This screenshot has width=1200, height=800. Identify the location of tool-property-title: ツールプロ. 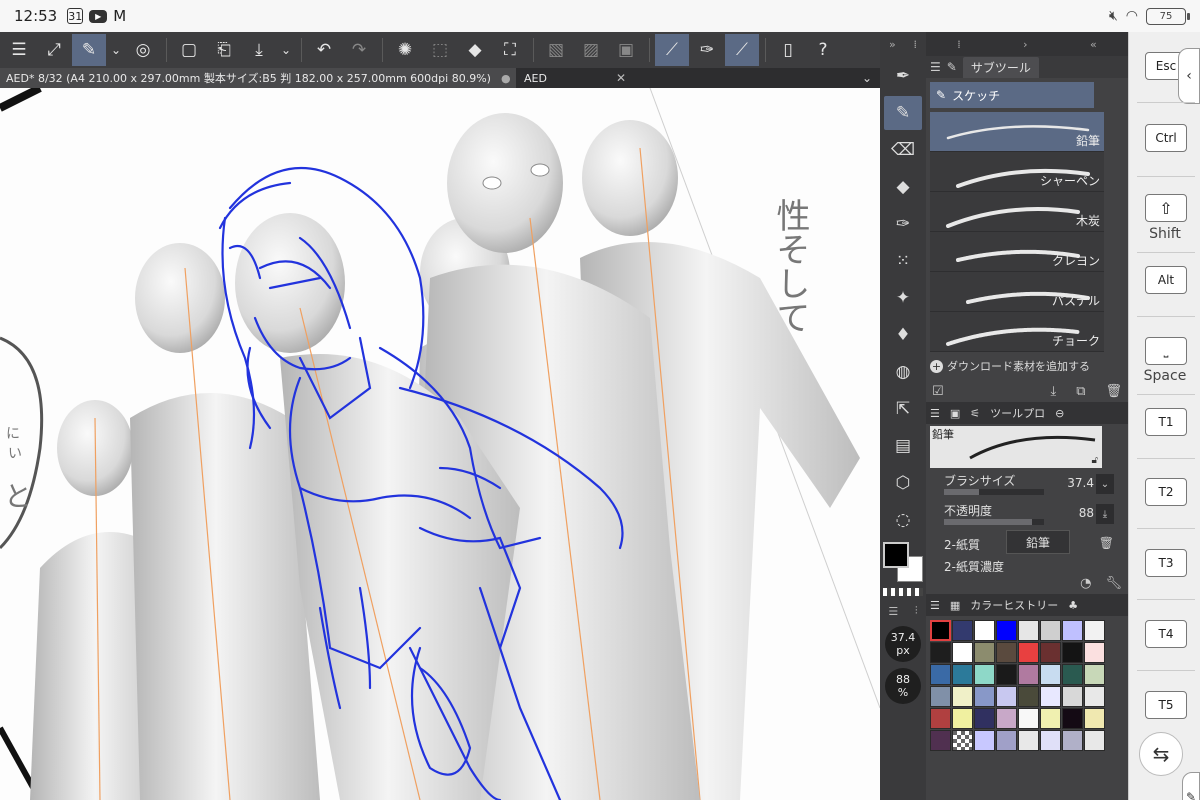
(1017, 413).